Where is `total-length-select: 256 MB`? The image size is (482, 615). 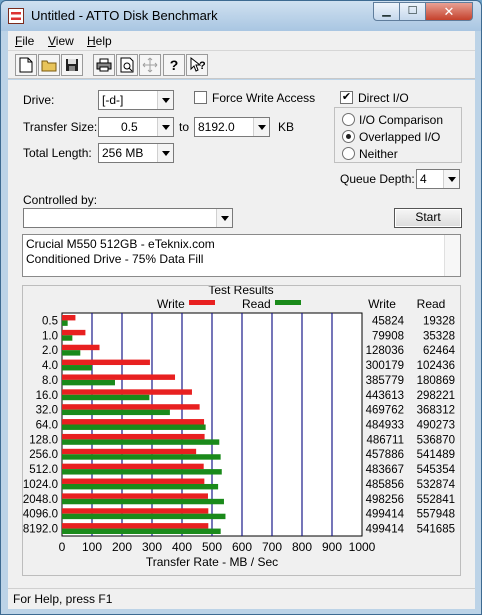
total-length-select: 256 MB is located at coordinates (136, 153).